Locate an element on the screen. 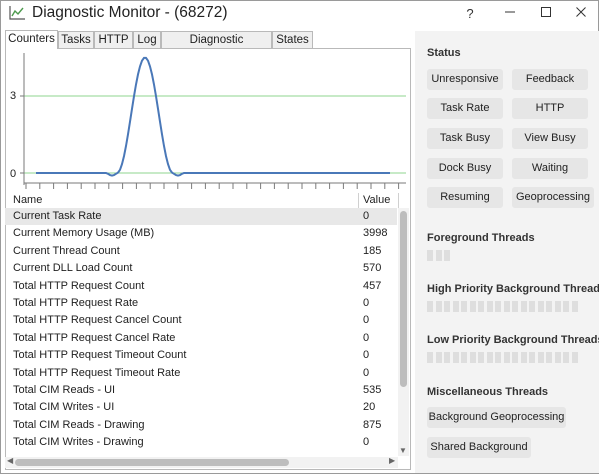 This screenshot has width=599, height=474. maximize-icon is located at coordinates (546, 12).